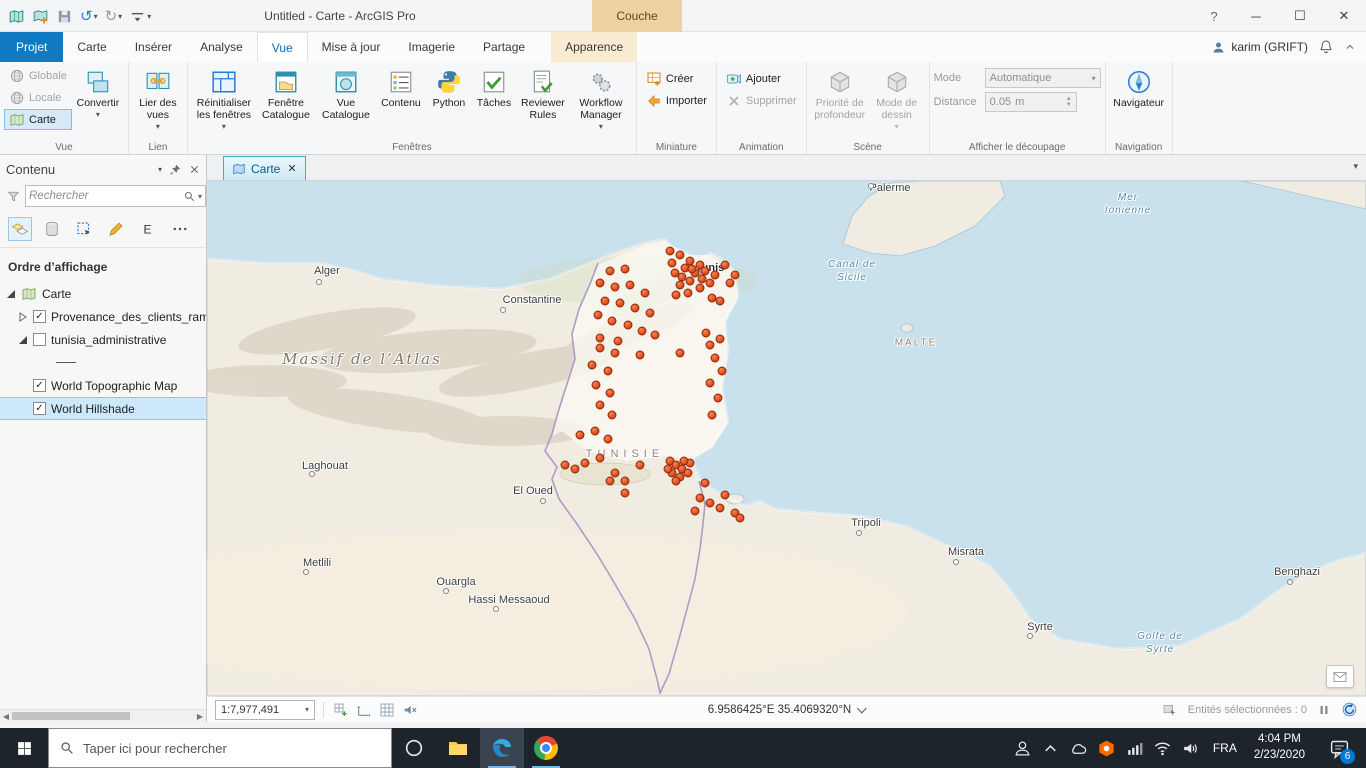  I want to click on mute-icon, so click(410, 710).